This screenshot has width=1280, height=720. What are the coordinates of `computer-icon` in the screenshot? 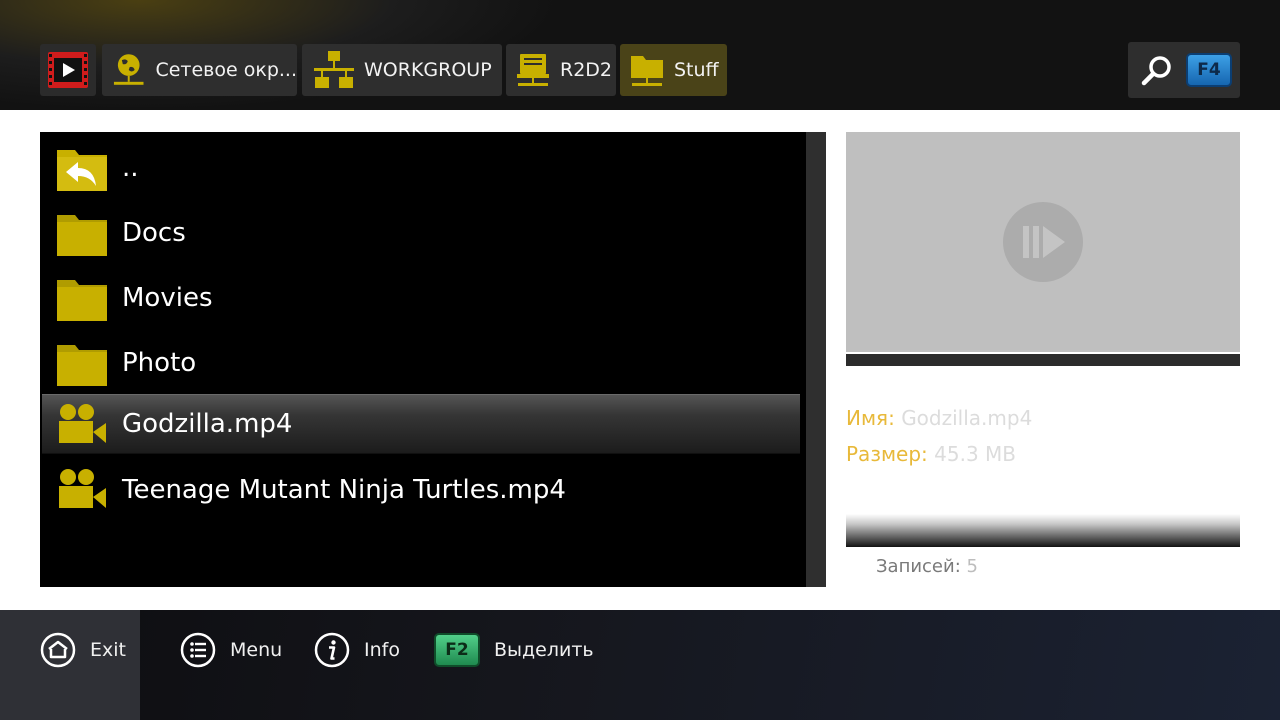 It's located at (533, 70).